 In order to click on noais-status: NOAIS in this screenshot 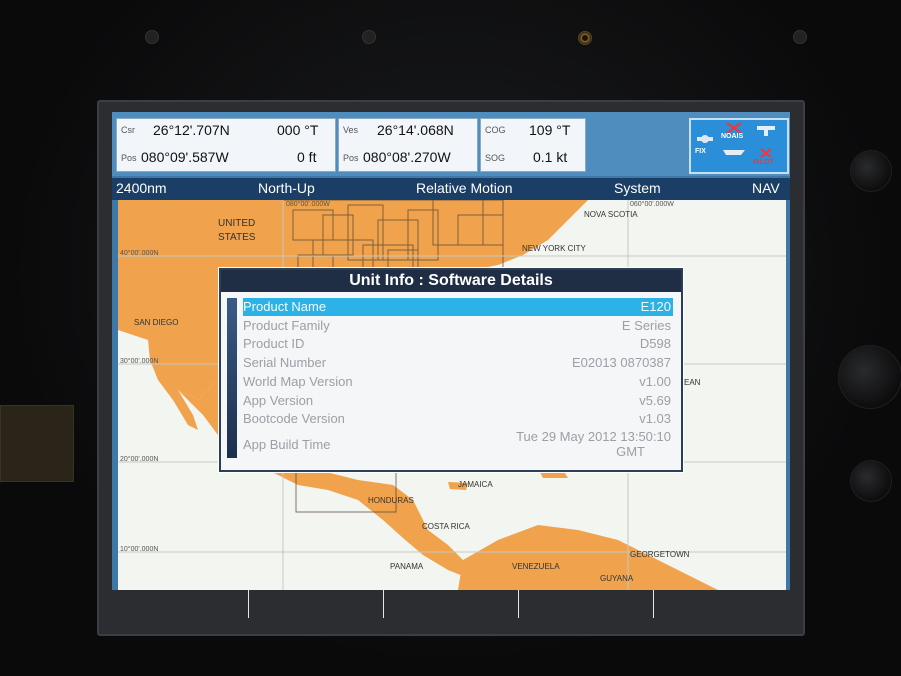, I will do `click(732, 136)`.